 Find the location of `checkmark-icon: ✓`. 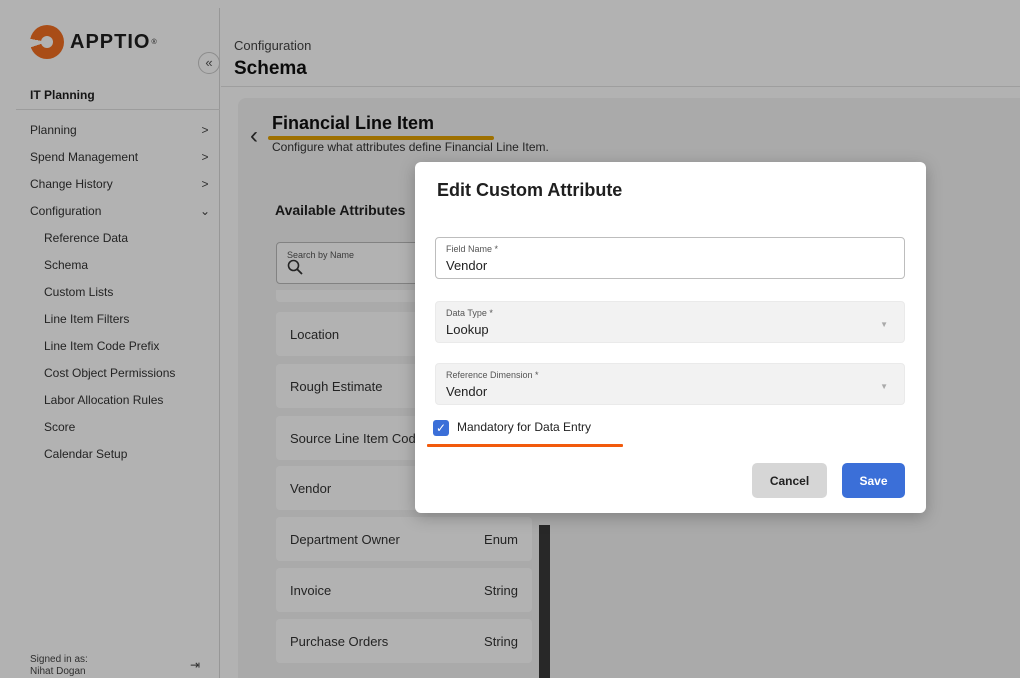

checkmark-icon: ✓ is located at coordinates (441, 428).